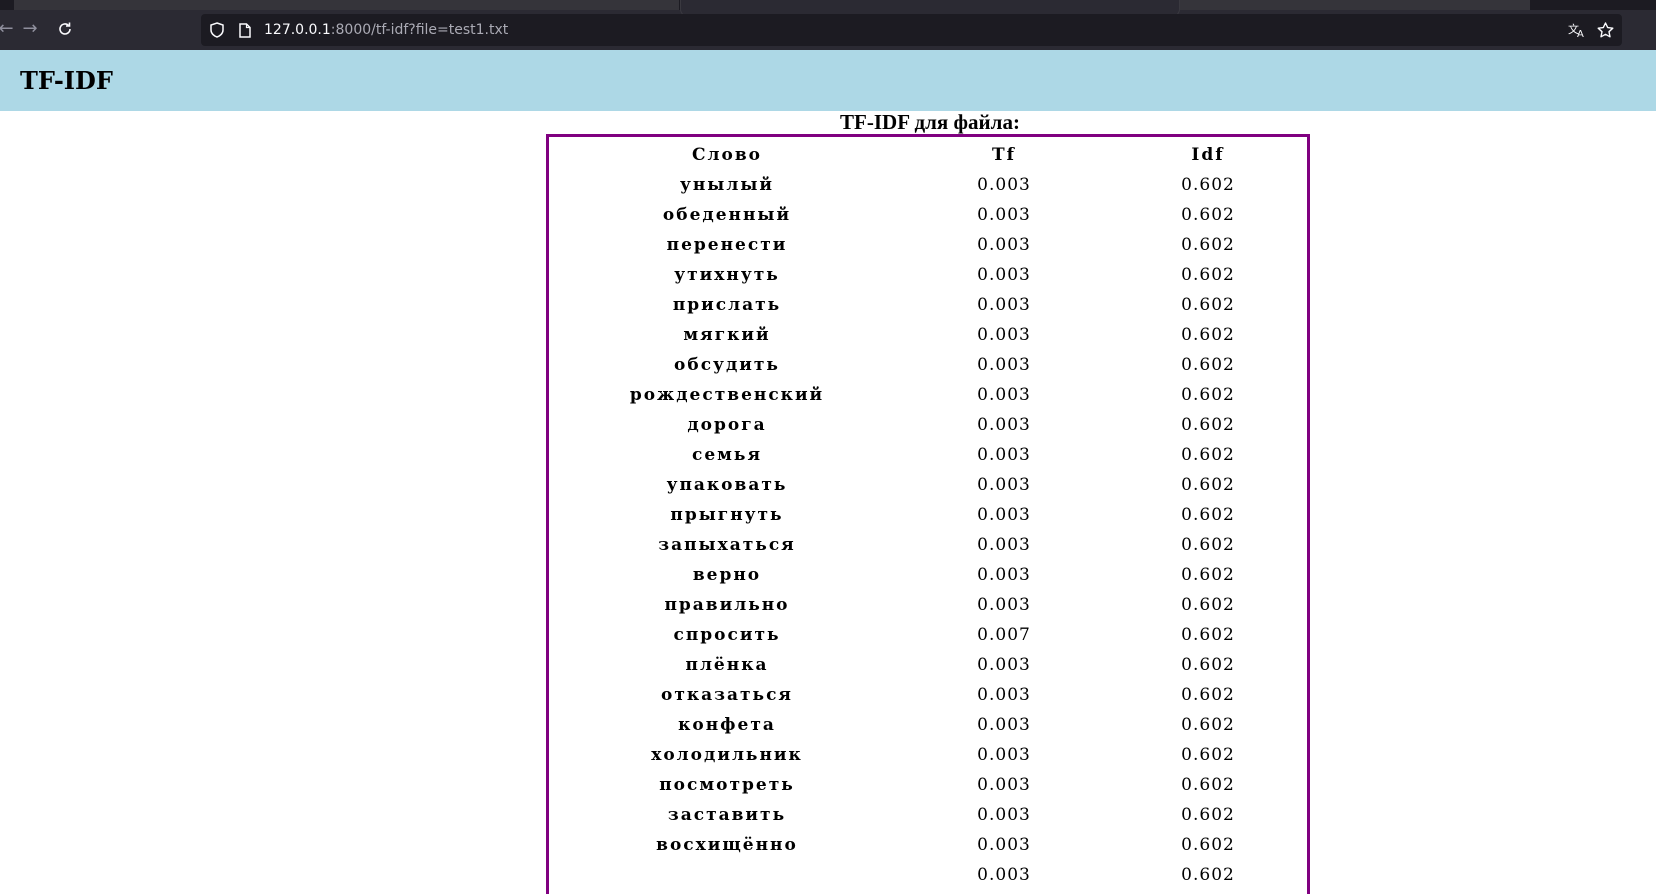 The image size is (1656, 894). Describe the element at coordinates (931, 545) in the screenshot. I see `table-row: запыхаться 0.003 0.602` at that location.